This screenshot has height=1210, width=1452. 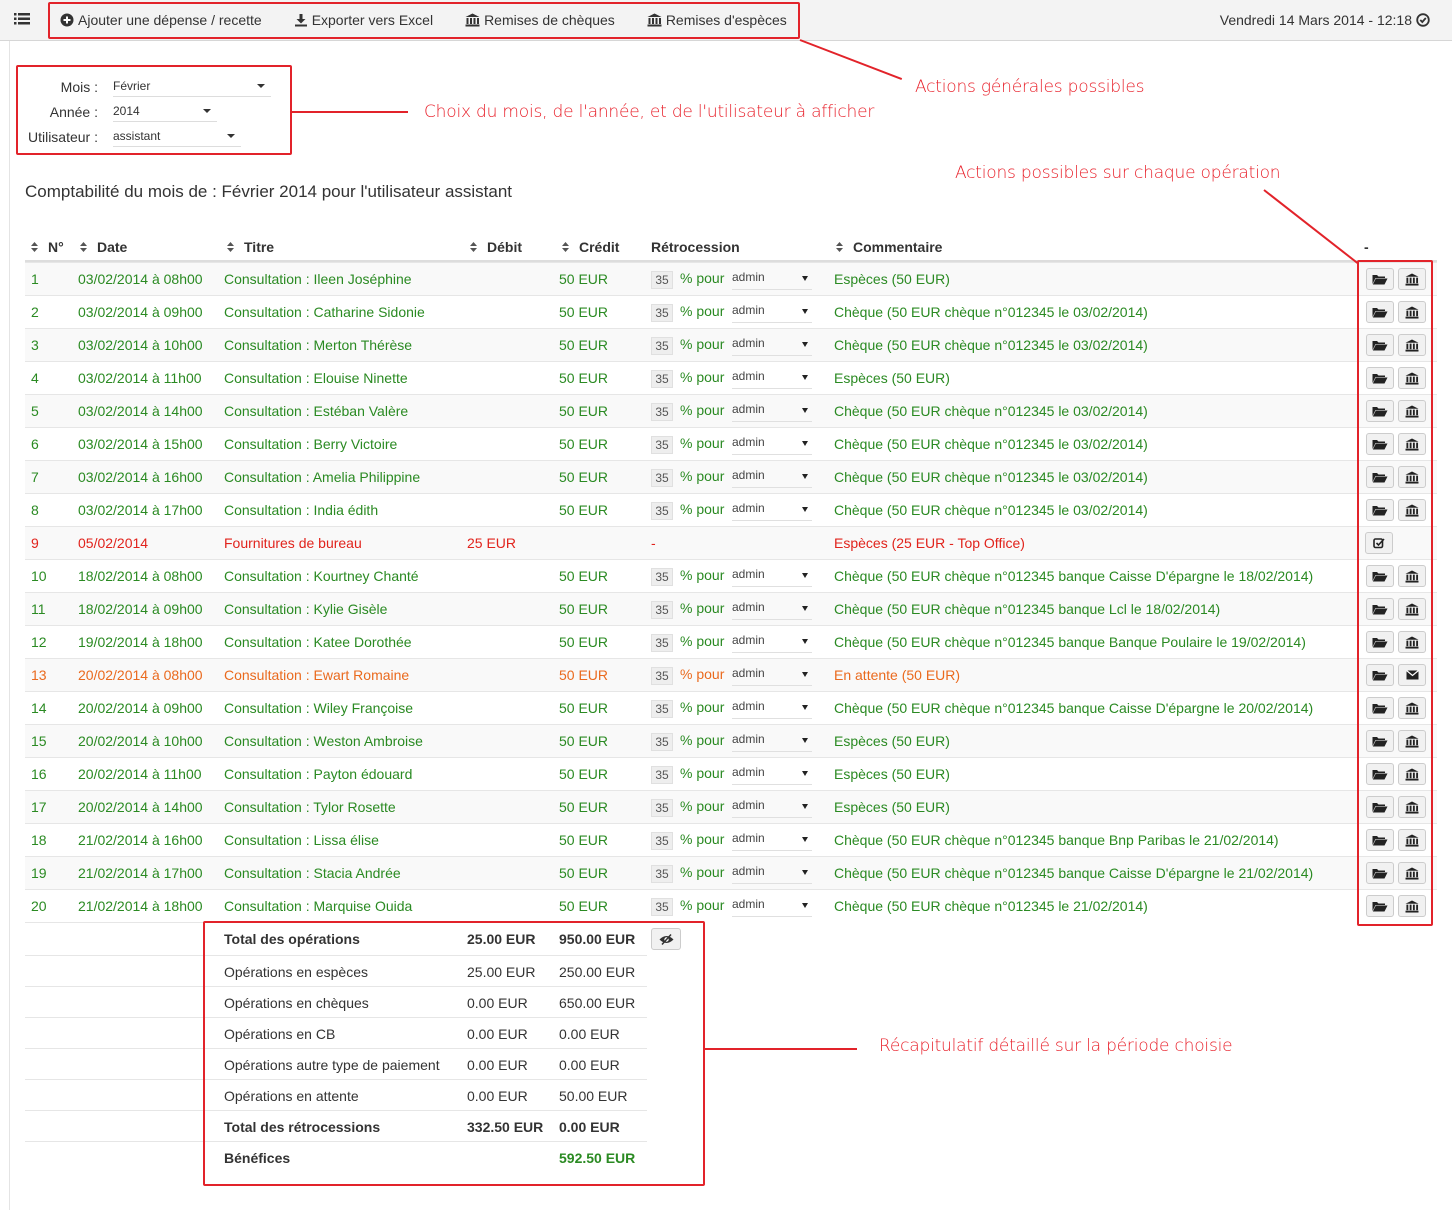 I want to click on row-date: 03/02/2014 à 11h00, so click(x=140, y=378).